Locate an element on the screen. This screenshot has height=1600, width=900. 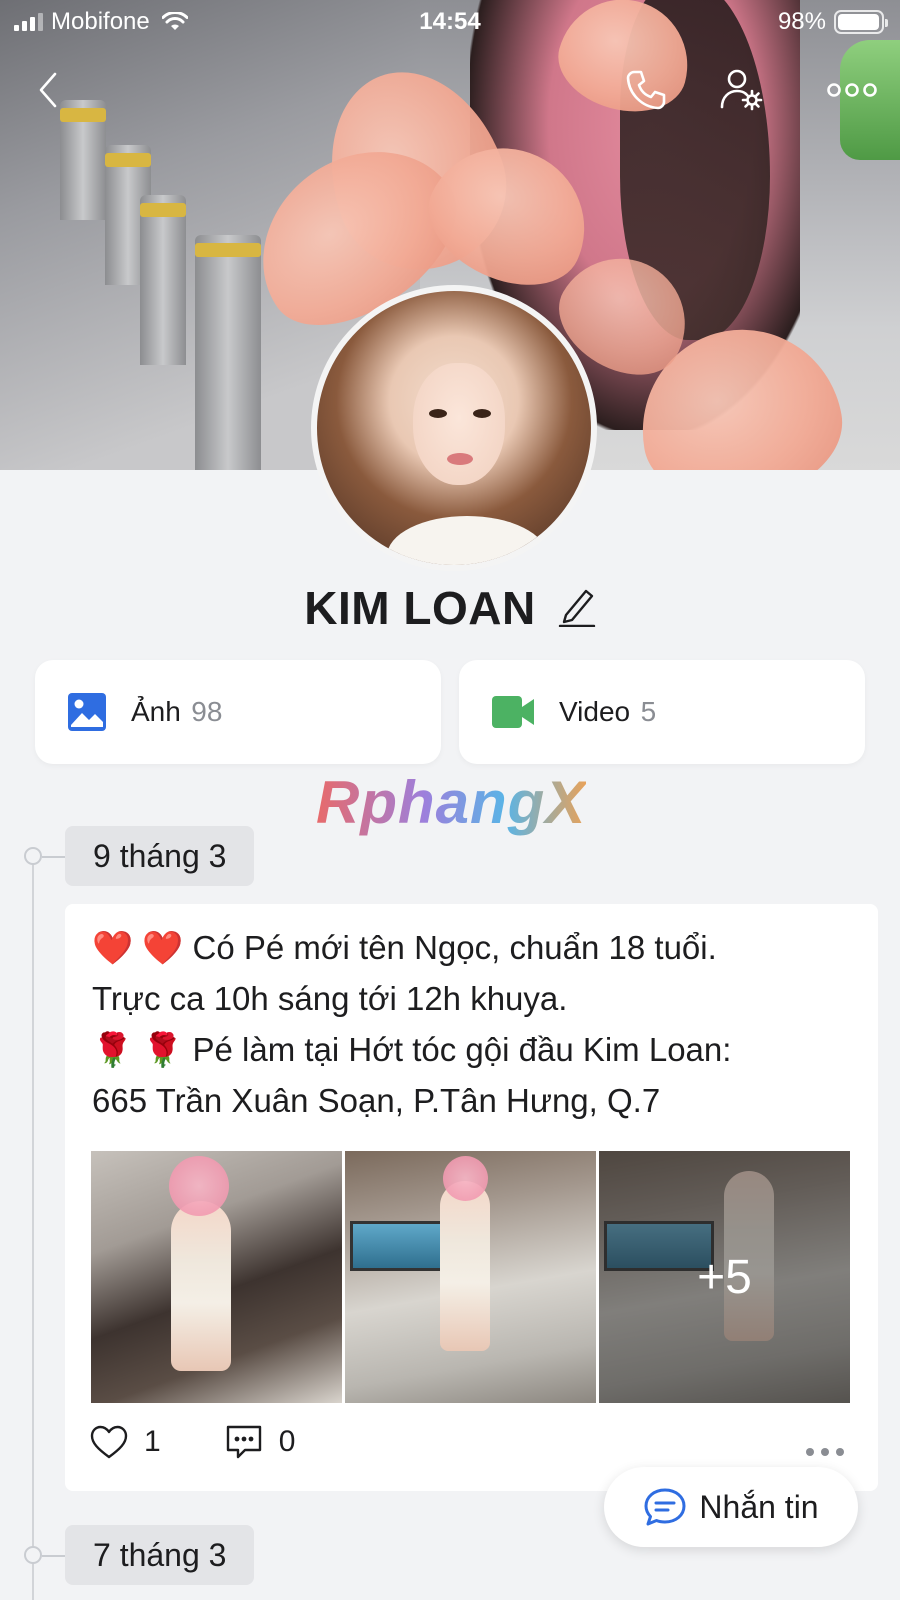
message-button-label: Nhắn tin is located at coordinates (759, 1506).